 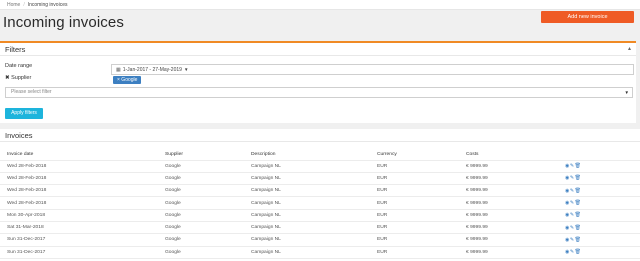 What do you see at coordinates (82, 228) in the screenshot?
I see `cell-invoice-date: Sat 31-Mar-2018` at bounding box center [82, 228].